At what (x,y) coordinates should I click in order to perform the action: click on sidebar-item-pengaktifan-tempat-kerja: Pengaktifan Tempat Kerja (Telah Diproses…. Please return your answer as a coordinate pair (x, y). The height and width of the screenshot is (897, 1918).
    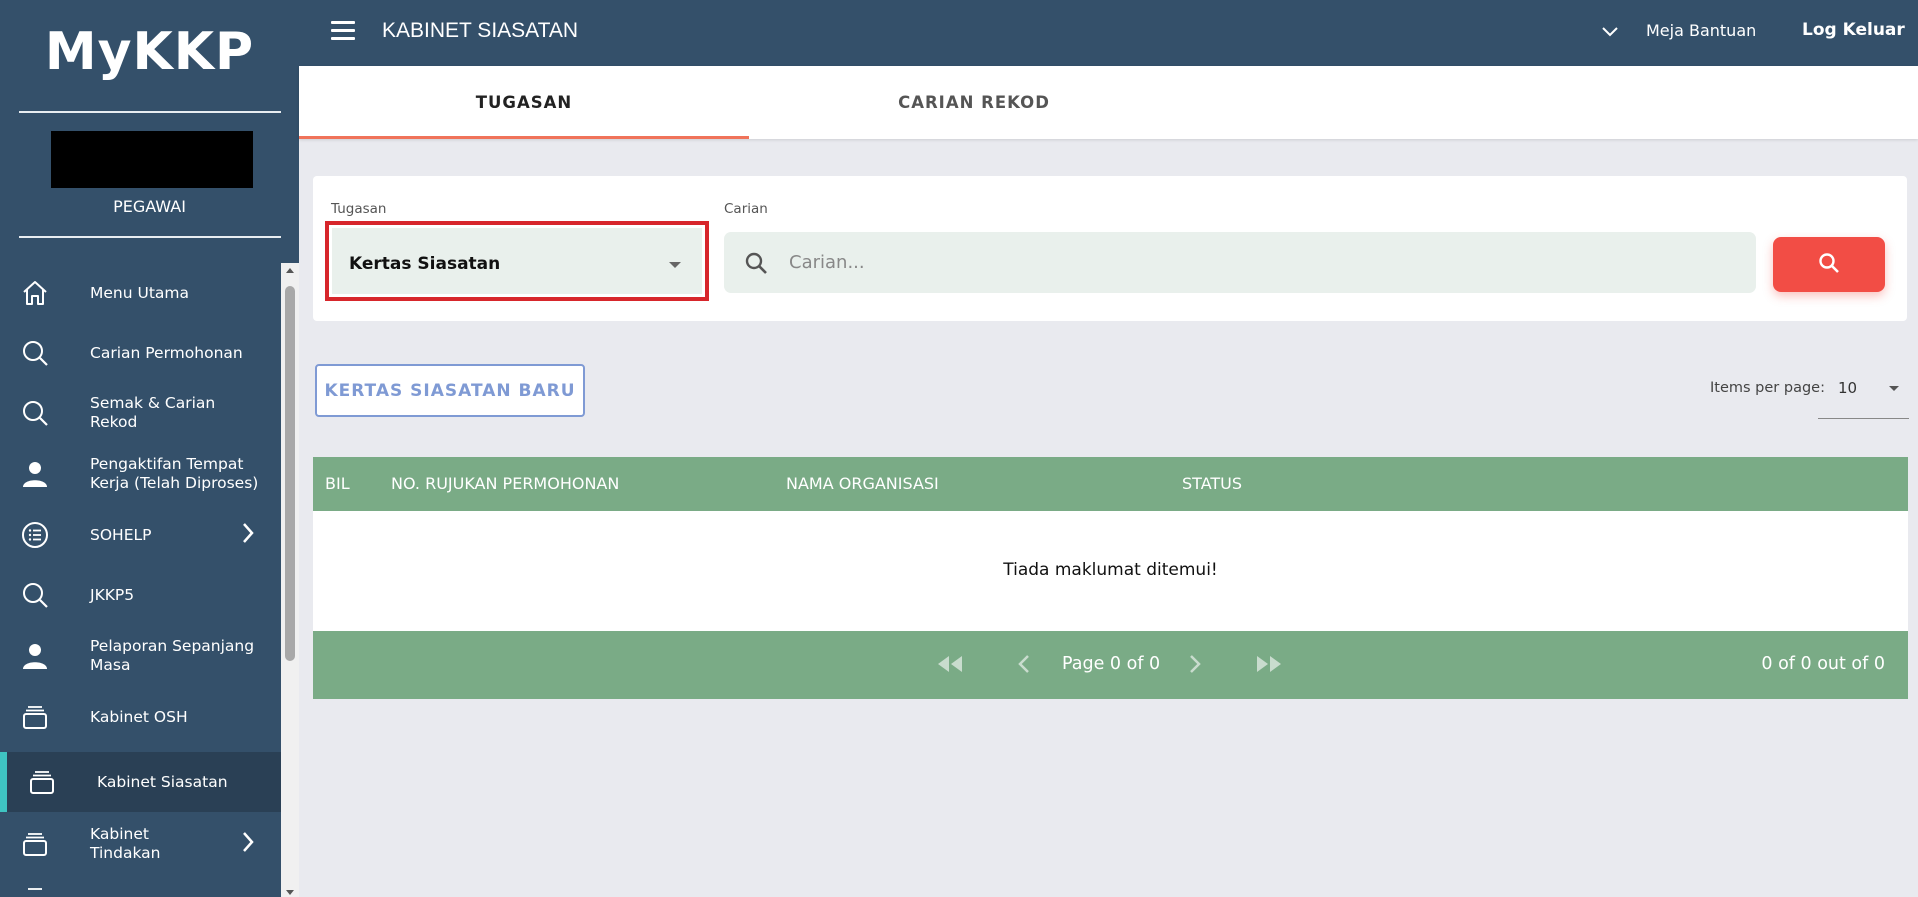
    Looking at the image, I should click on (140, 474).